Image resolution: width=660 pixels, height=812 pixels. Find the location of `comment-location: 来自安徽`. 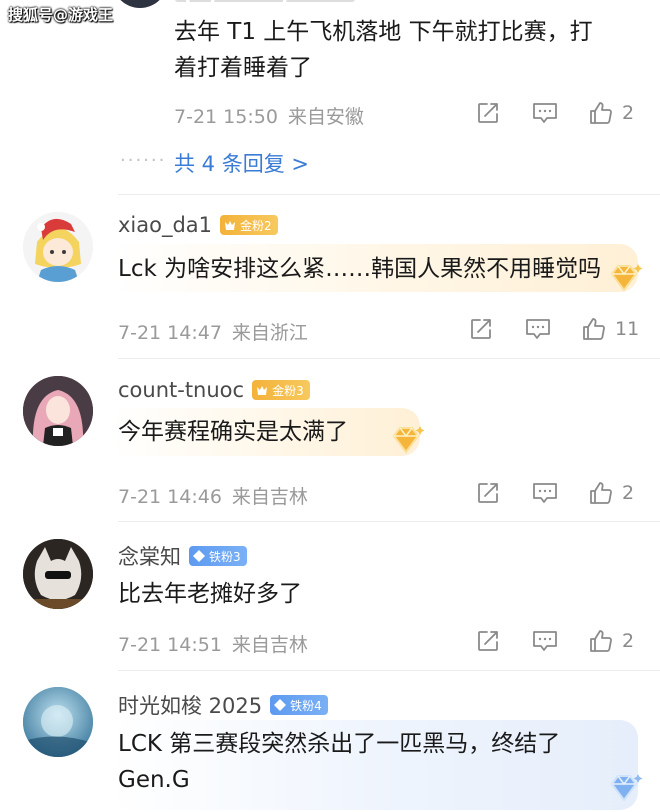

comment-location: 来自安徽 is located at coordinates (325, 117).